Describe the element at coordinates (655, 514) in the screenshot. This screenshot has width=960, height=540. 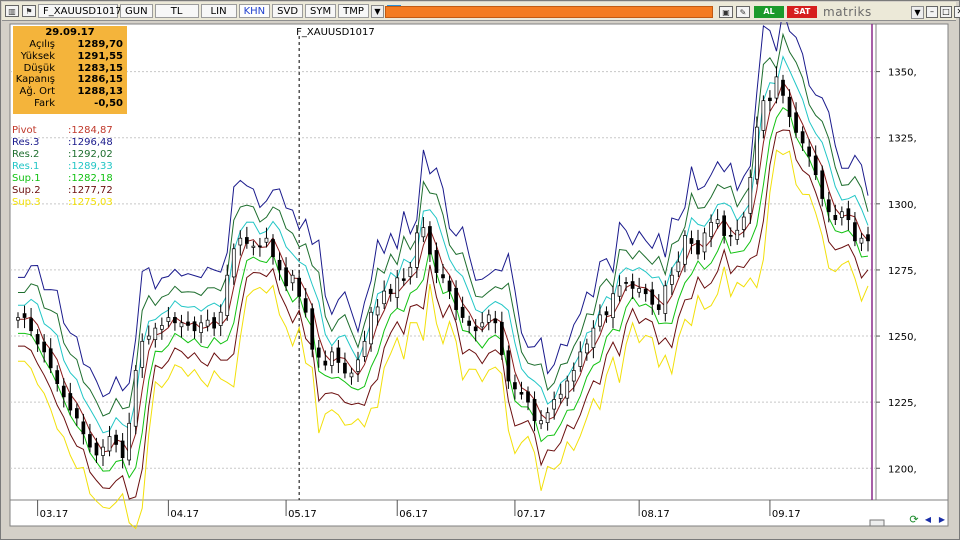
I see `x-tick-label: 08.17` at that location.